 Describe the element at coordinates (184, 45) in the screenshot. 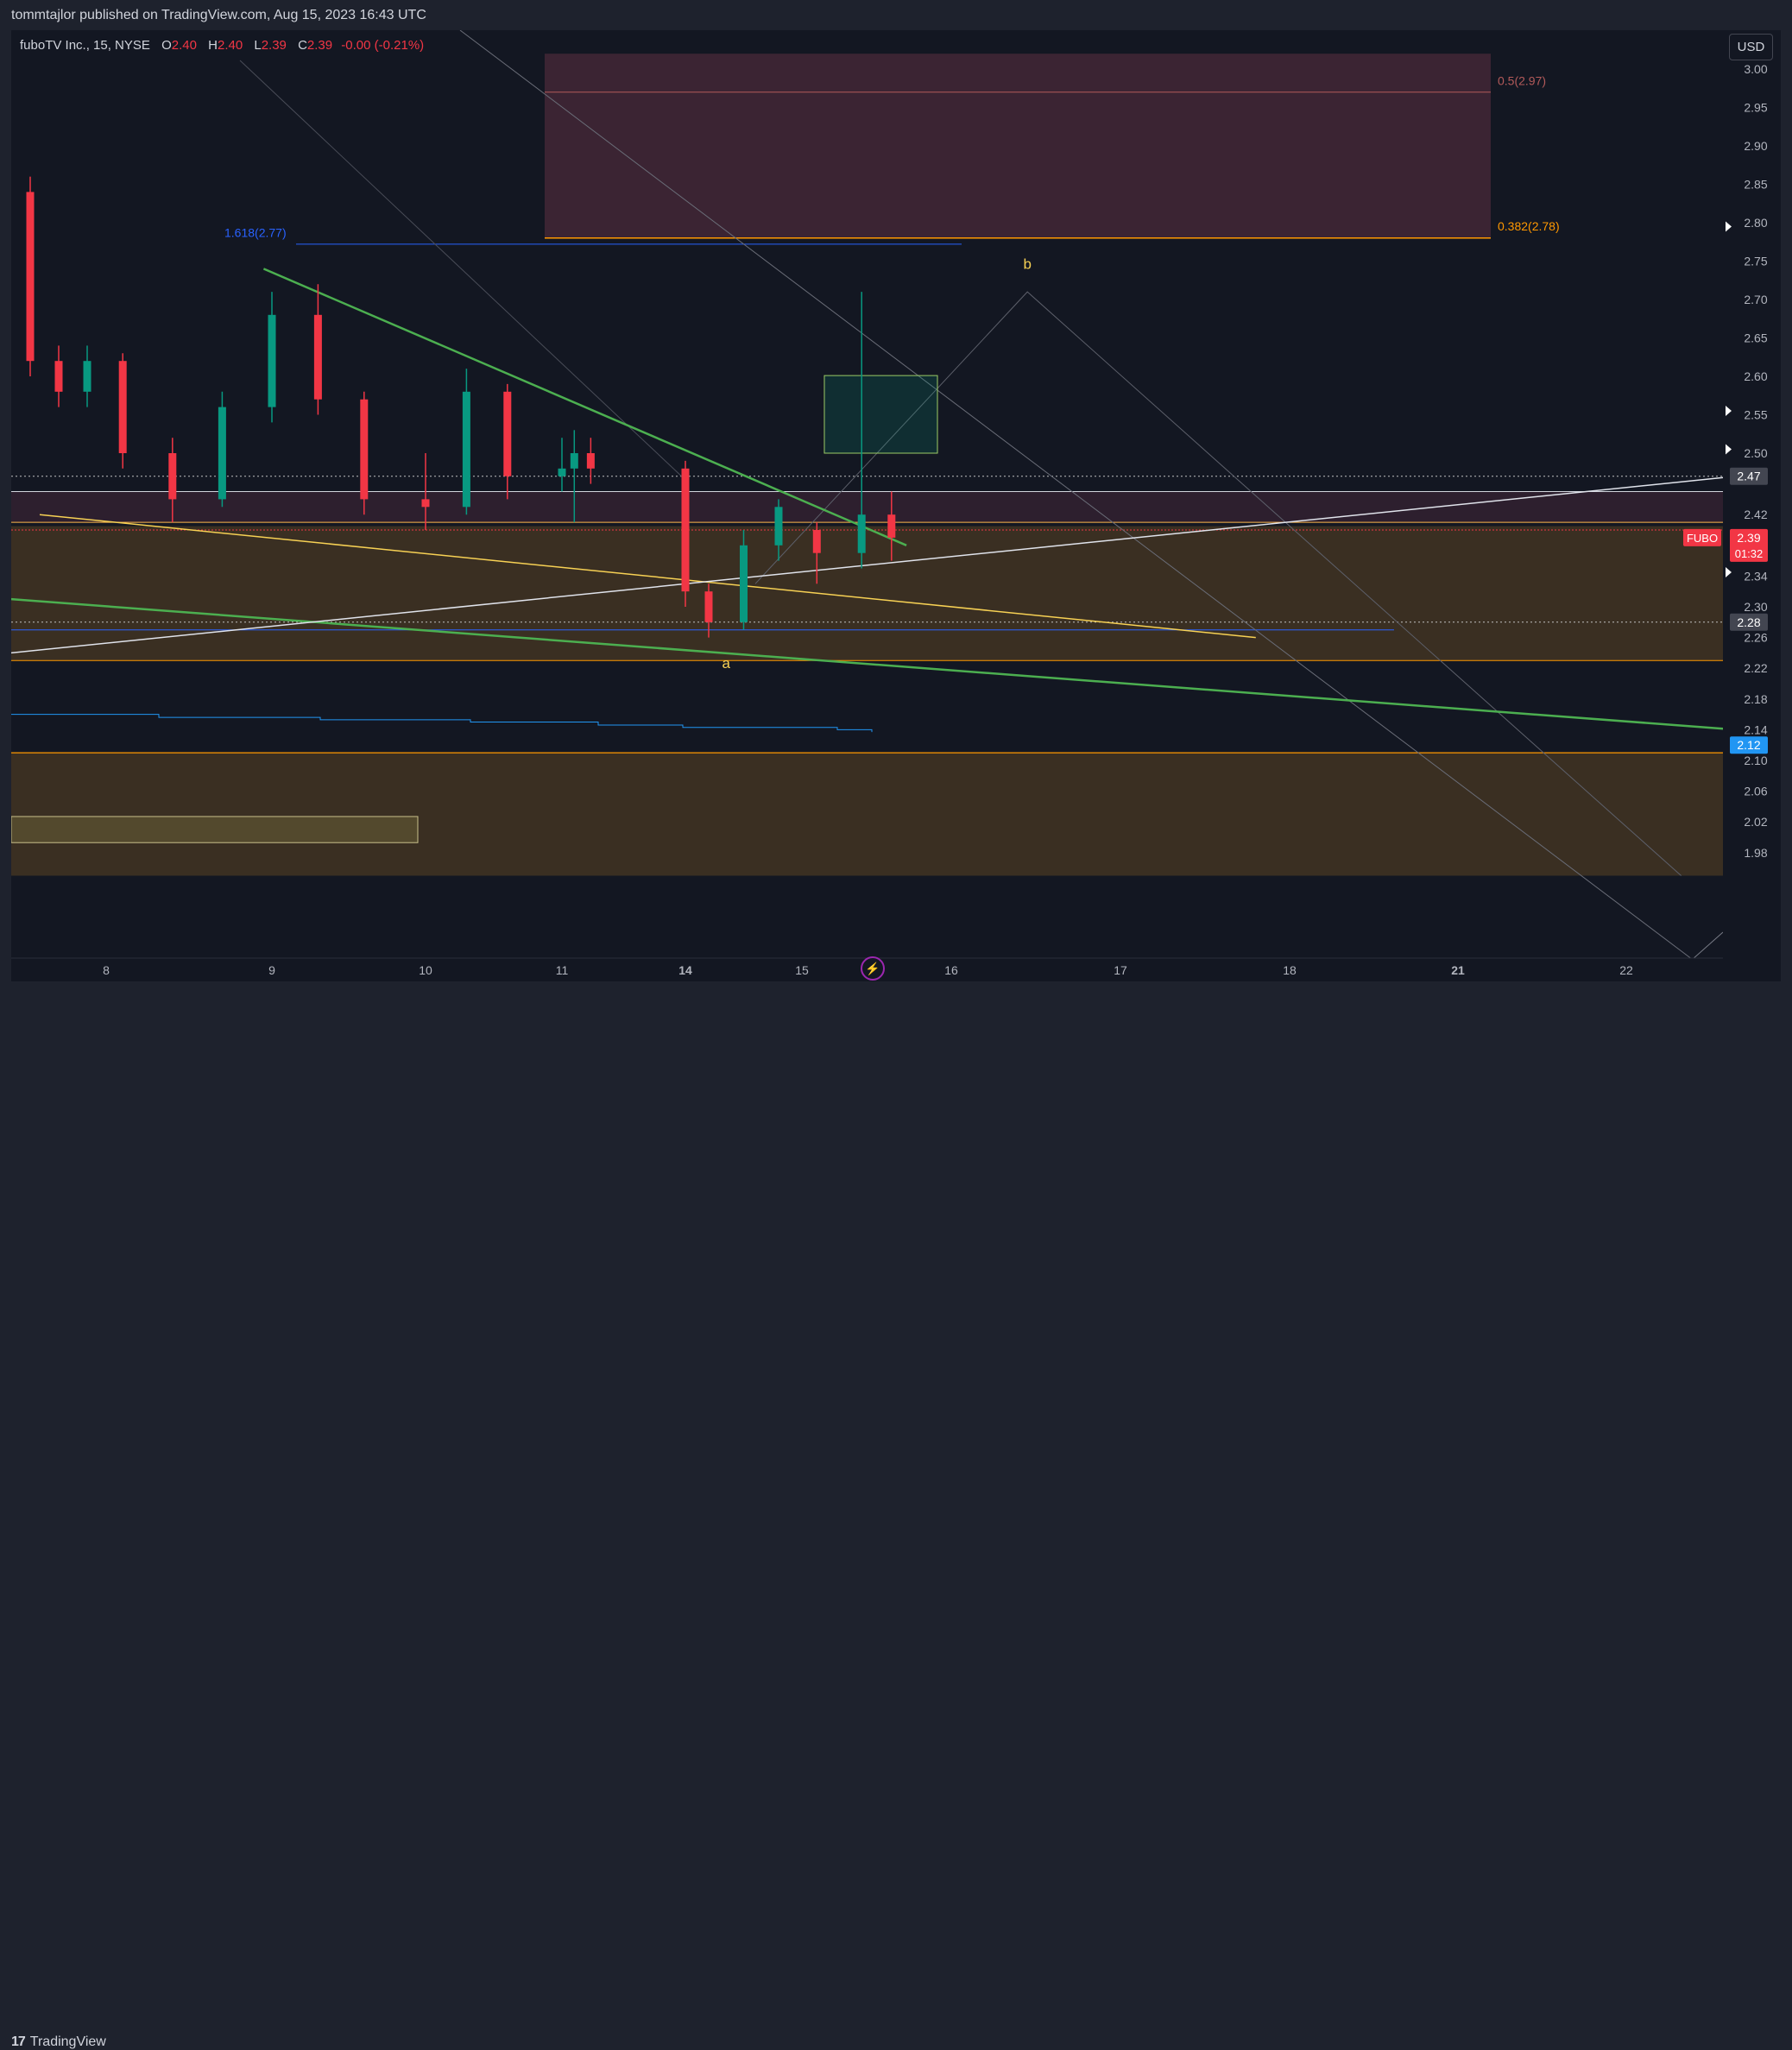

I see `open-value: 2.40` at that location.